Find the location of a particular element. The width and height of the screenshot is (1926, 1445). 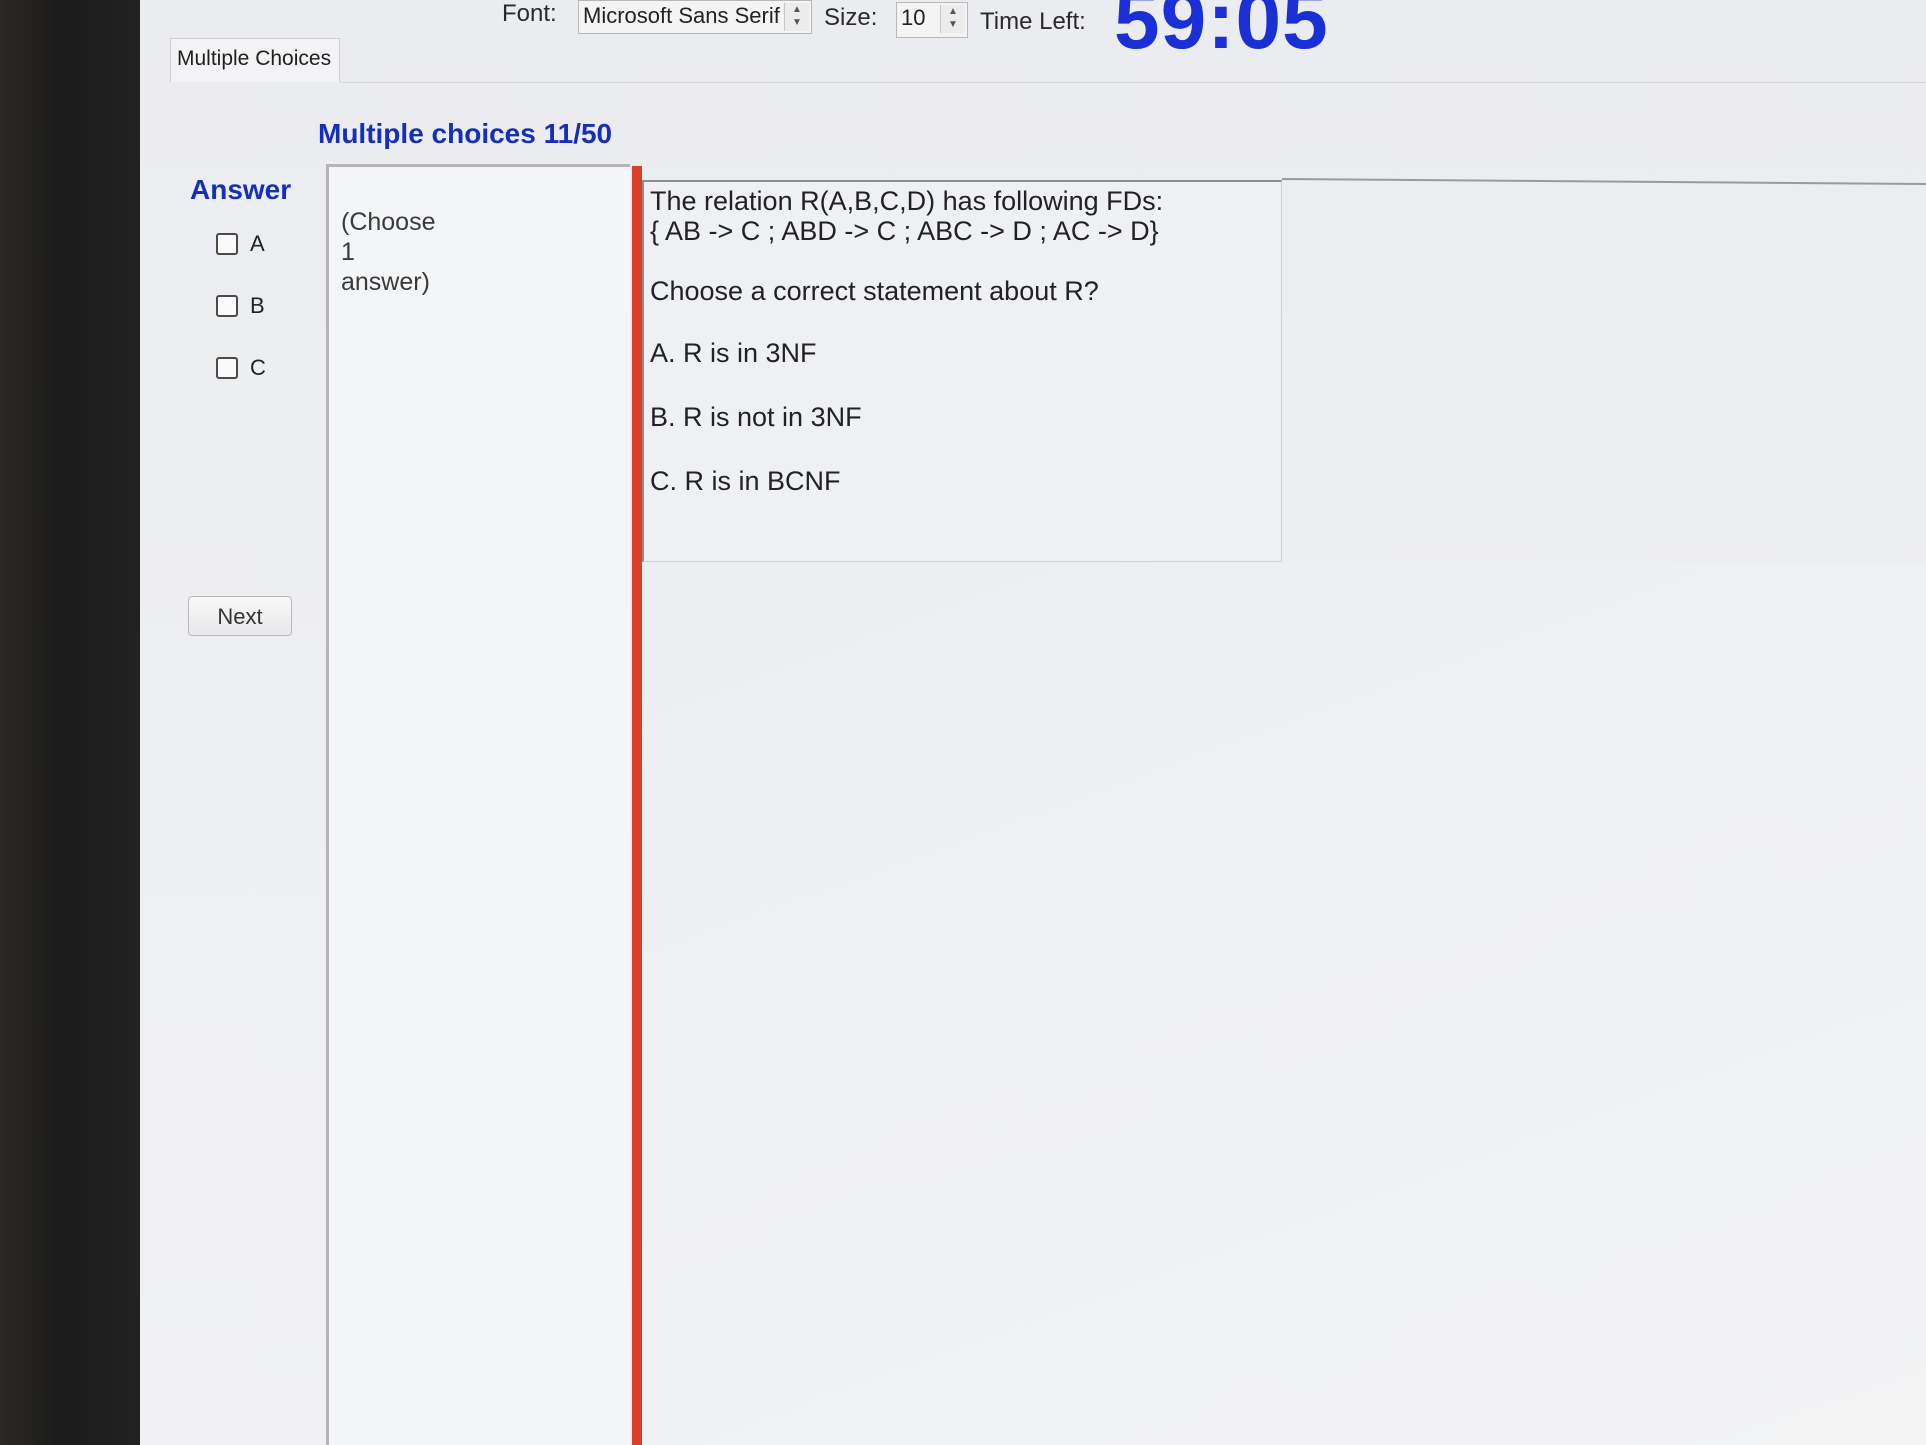

choice-a: A. R is in 3NF is located at coordinates (733, 353).